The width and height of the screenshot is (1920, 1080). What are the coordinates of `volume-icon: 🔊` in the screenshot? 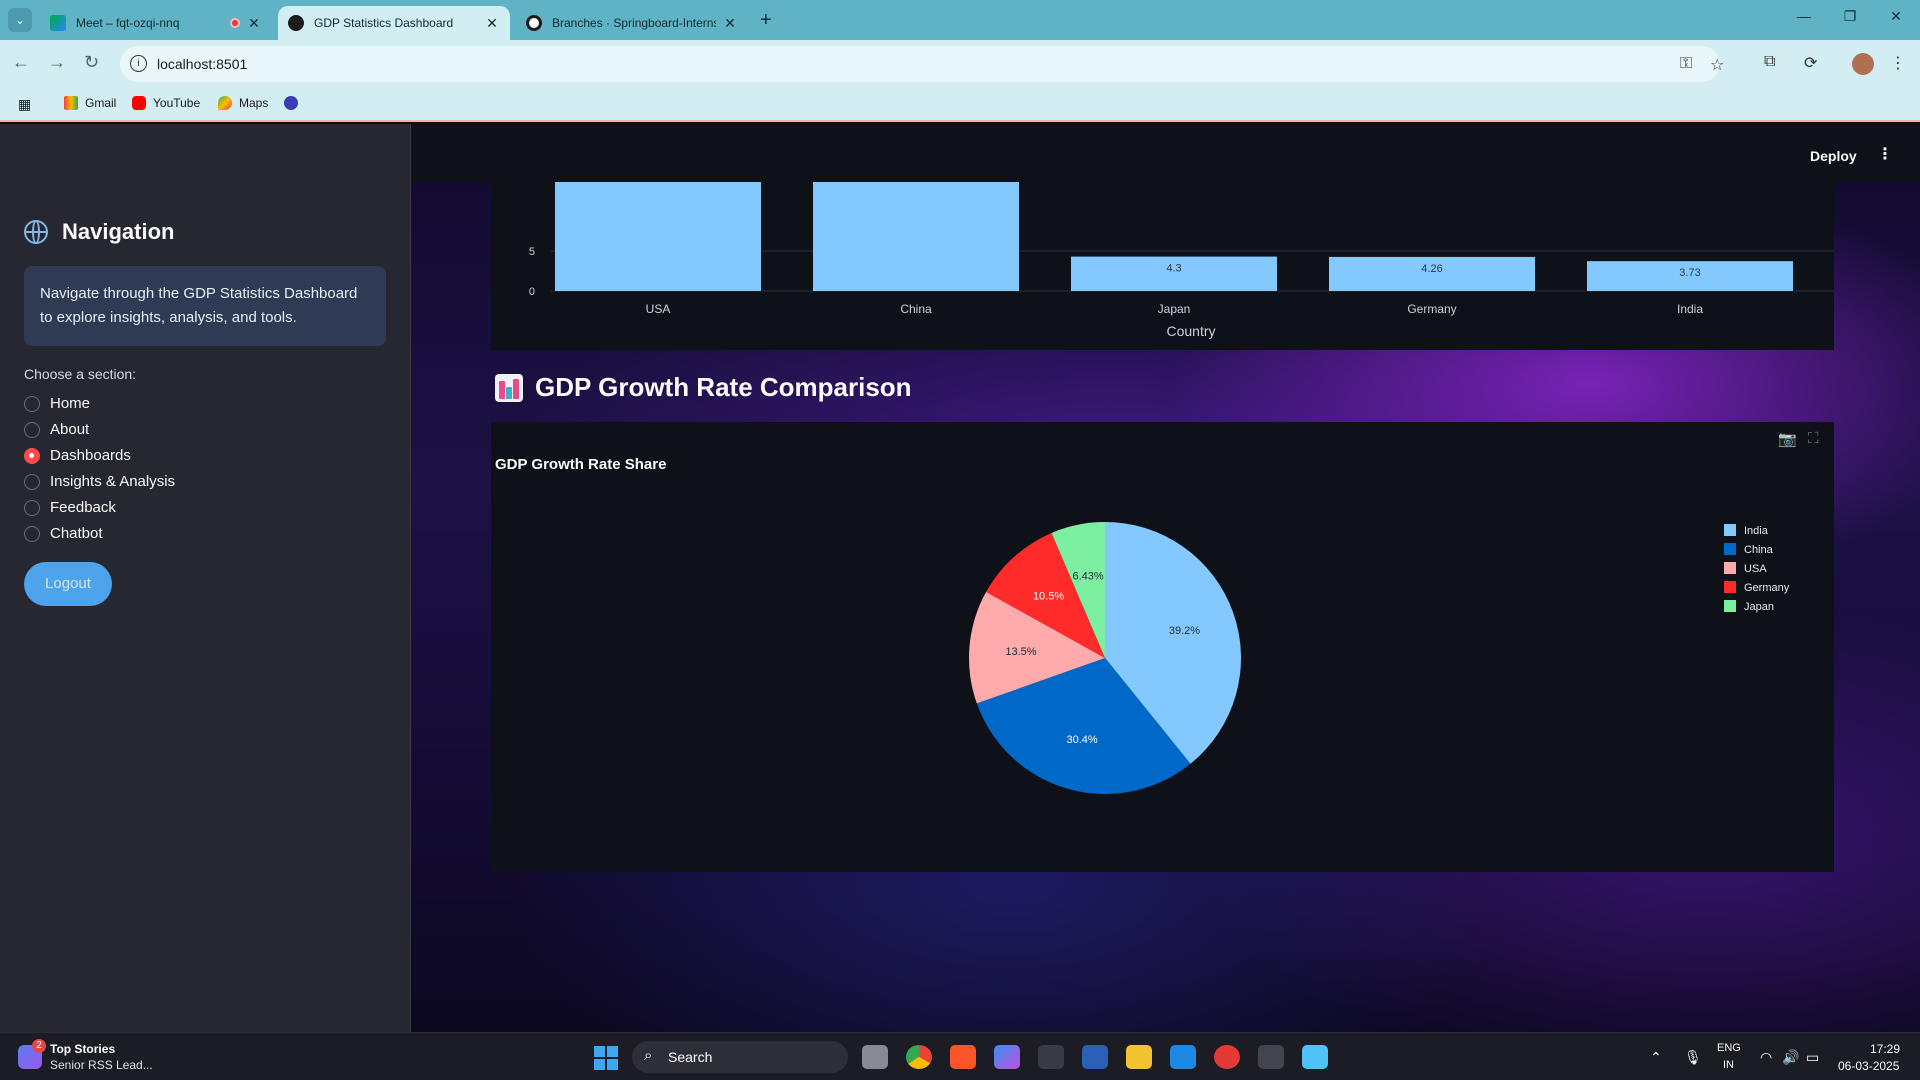 It's located at (1790, 1057).